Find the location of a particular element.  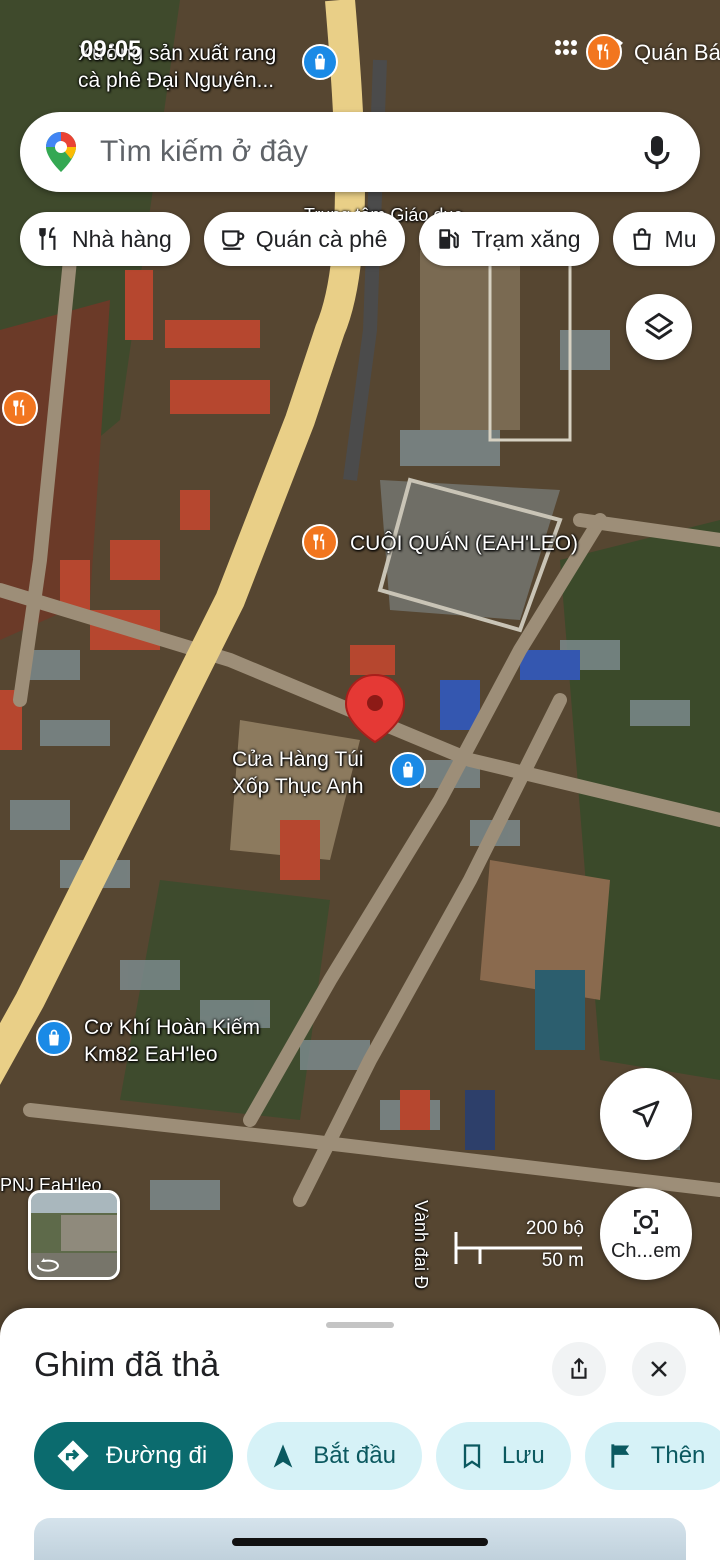

rotate-360-icon is located at coordinates (47, 1265).